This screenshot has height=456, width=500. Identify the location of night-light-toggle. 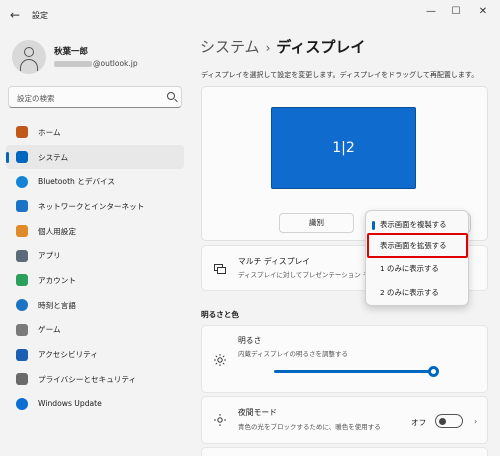
(449, 421).